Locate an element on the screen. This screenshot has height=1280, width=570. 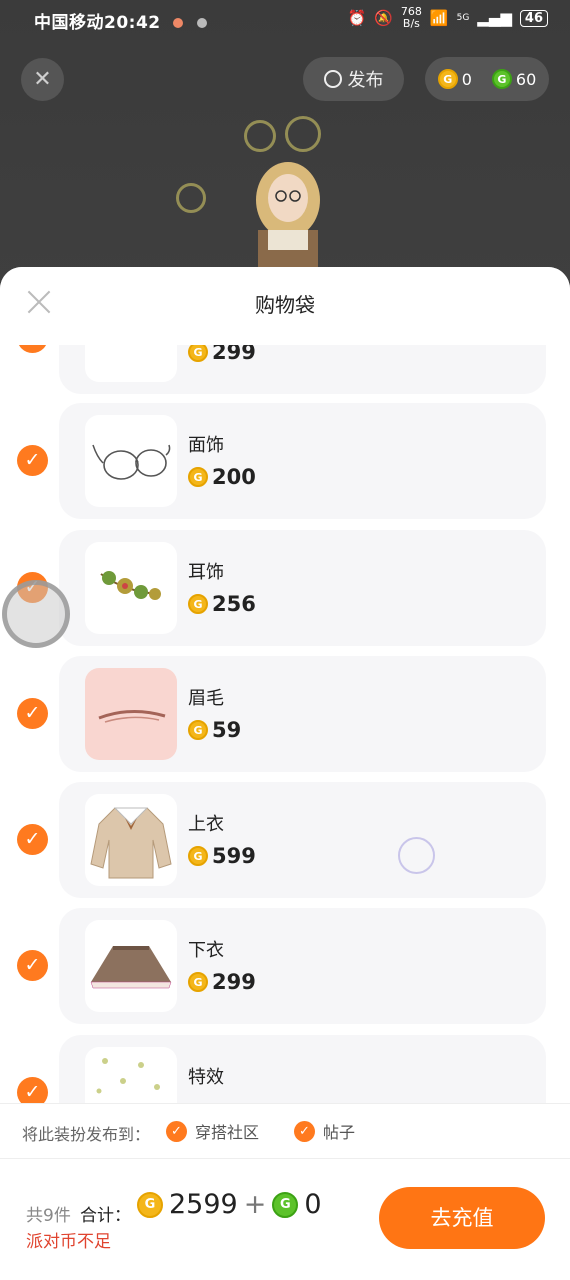
list-item: ✓ 眉毛 G 59 is located at coordinates (285, 715).